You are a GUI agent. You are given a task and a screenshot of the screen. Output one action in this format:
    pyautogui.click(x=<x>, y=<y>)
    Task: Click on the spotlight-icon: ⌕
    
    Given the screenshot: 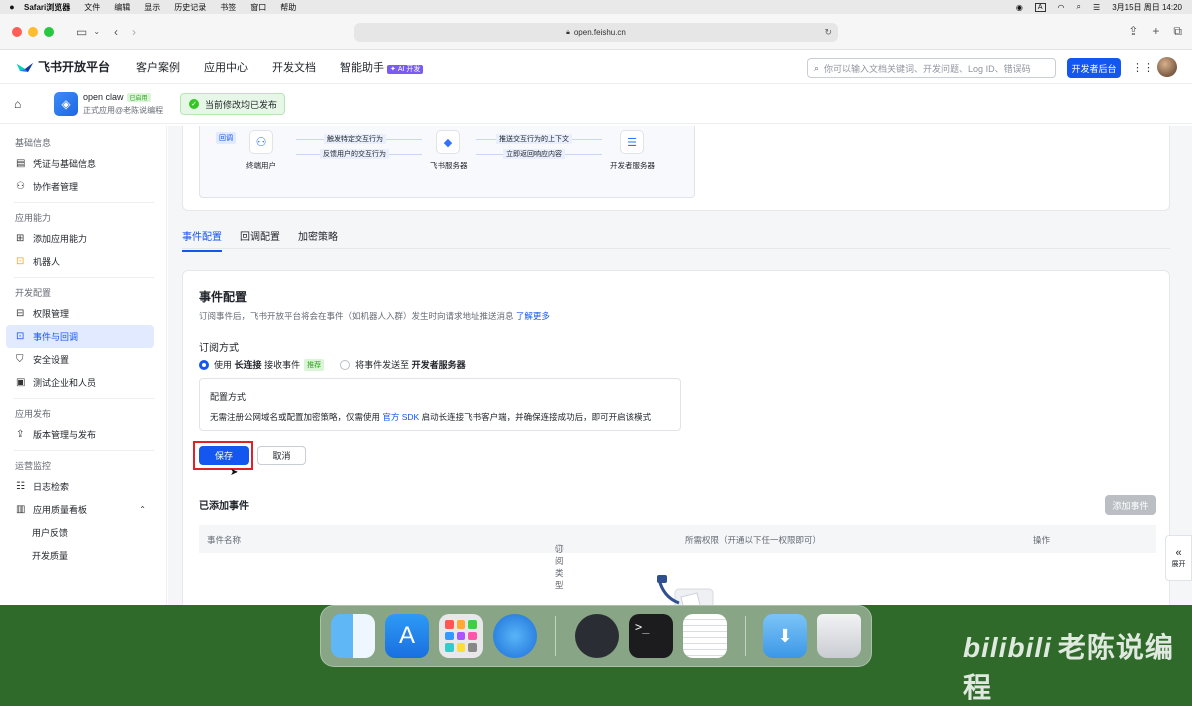 What is the action you would take?
    pyautogui.click(x=1079, y=7)
    